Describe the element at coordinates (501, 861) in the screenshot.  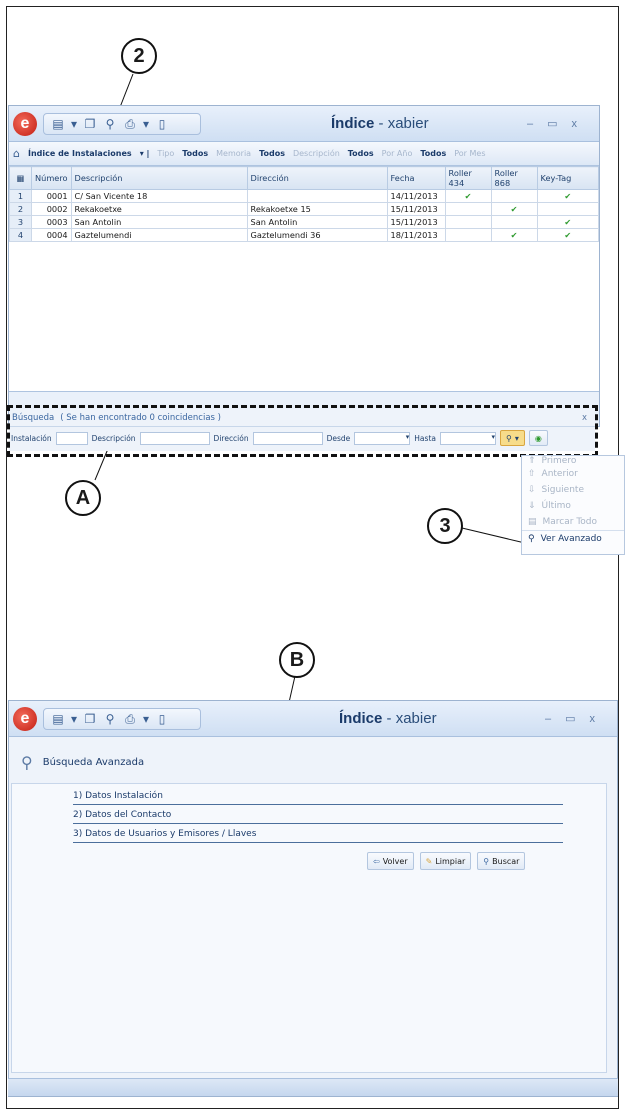
I see `buscar-button: ⚲ Buscar` at that location.